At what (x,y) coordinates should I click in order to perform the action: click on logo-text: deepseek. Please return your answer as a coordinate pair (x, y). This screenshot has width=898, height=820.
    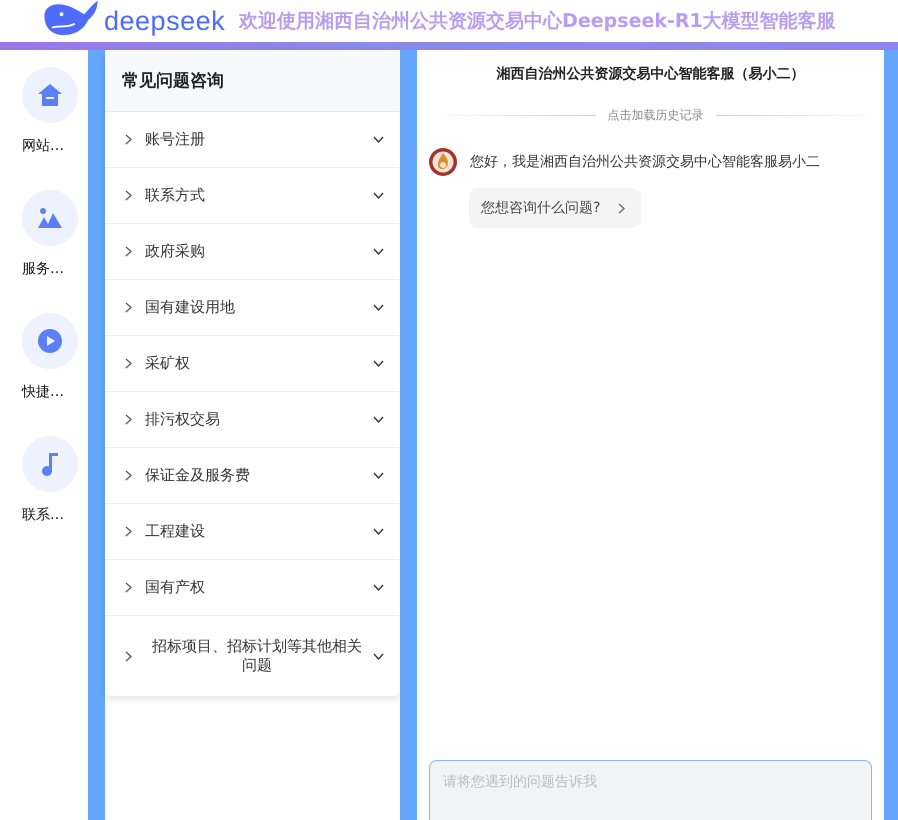
    Looking at the image, I should click on (165, 21).